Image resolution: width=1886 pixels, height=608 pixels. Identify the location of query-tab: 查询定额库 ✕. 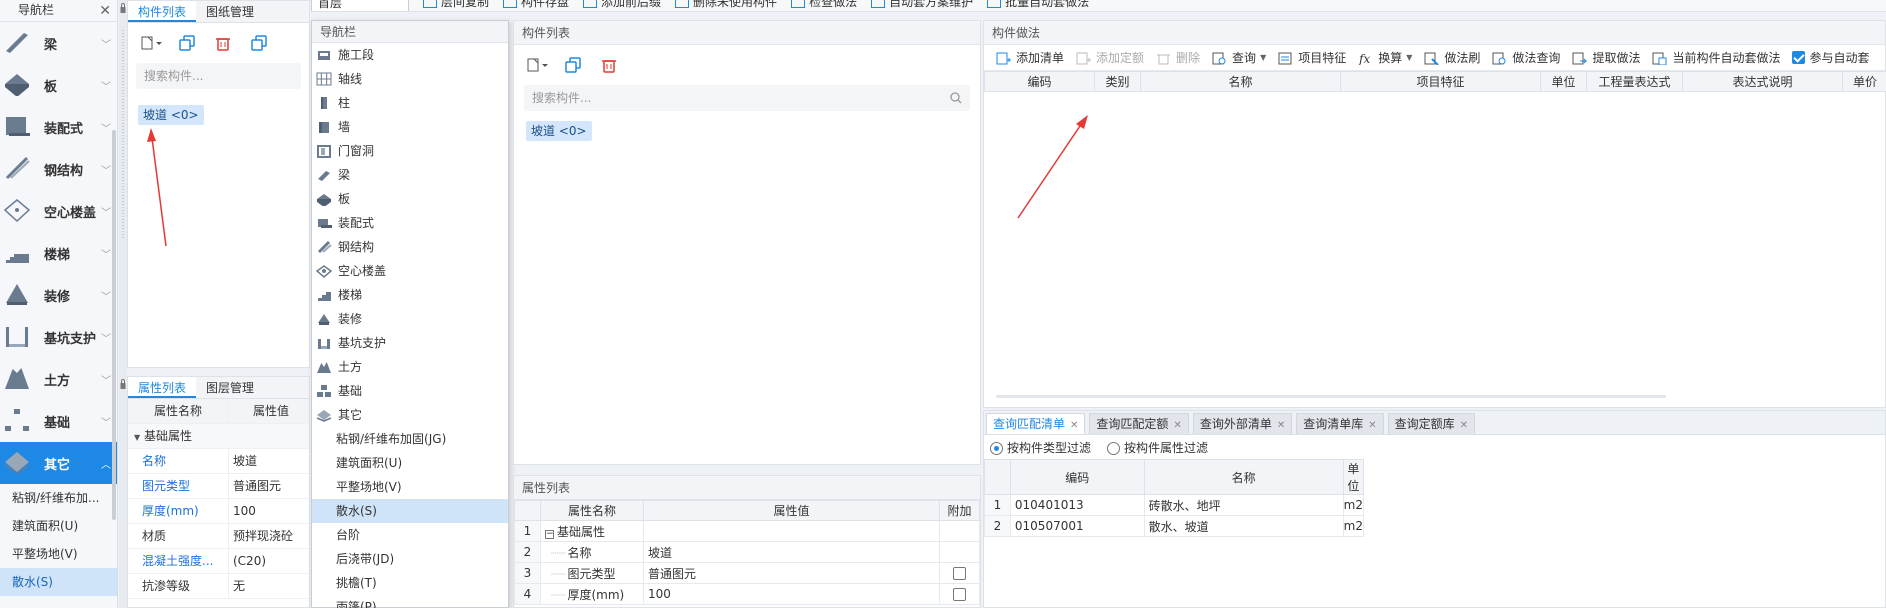
(1431, 423).